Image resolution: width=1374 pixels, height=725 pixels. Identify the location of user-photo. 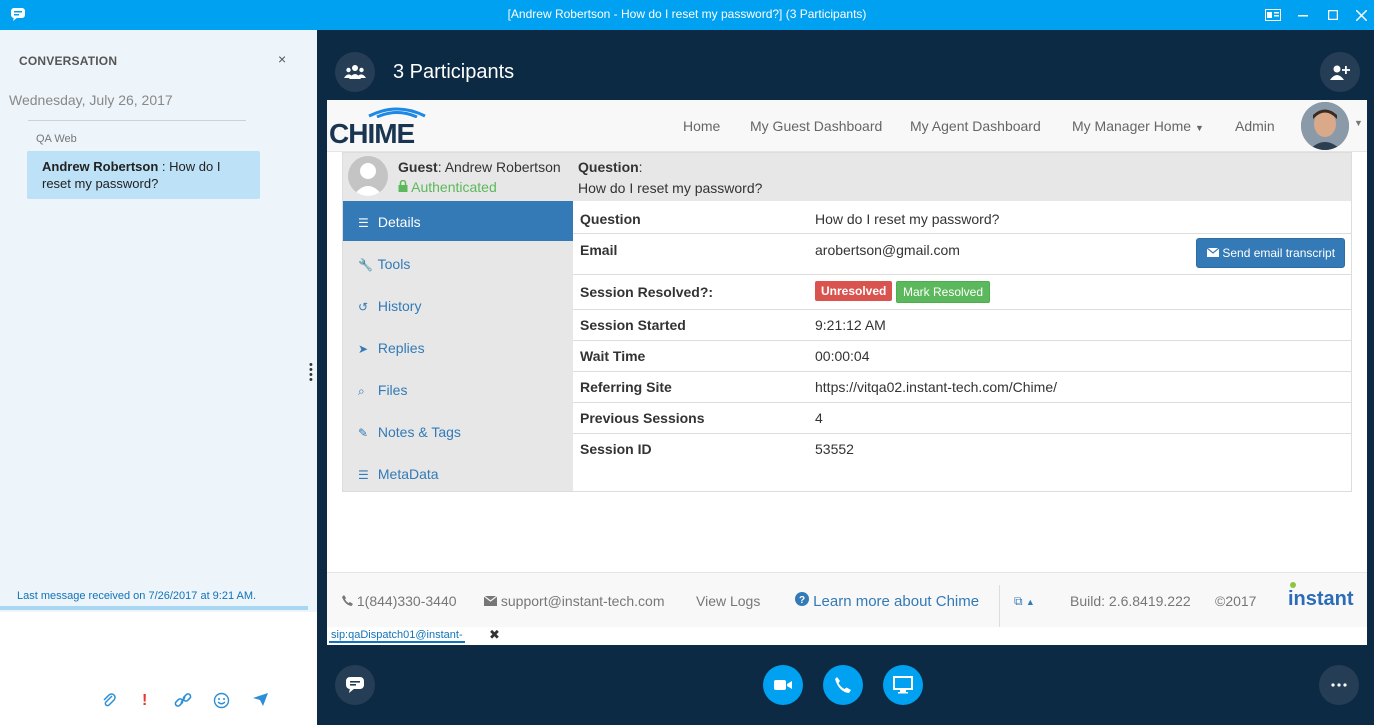
(1325, 126).